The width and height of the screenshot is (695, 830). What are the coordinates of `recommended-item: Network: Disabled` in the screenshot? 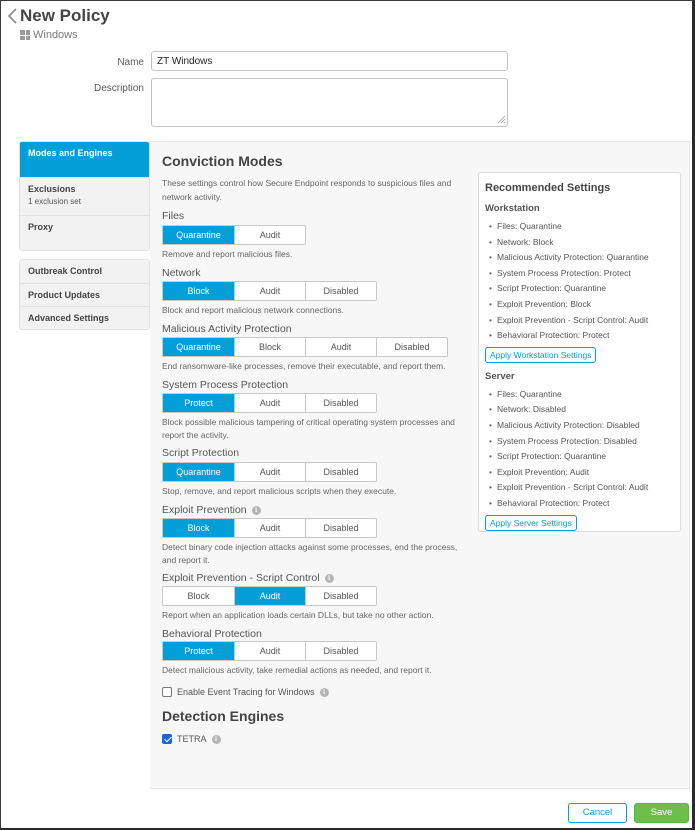 It's located at (581, 410).